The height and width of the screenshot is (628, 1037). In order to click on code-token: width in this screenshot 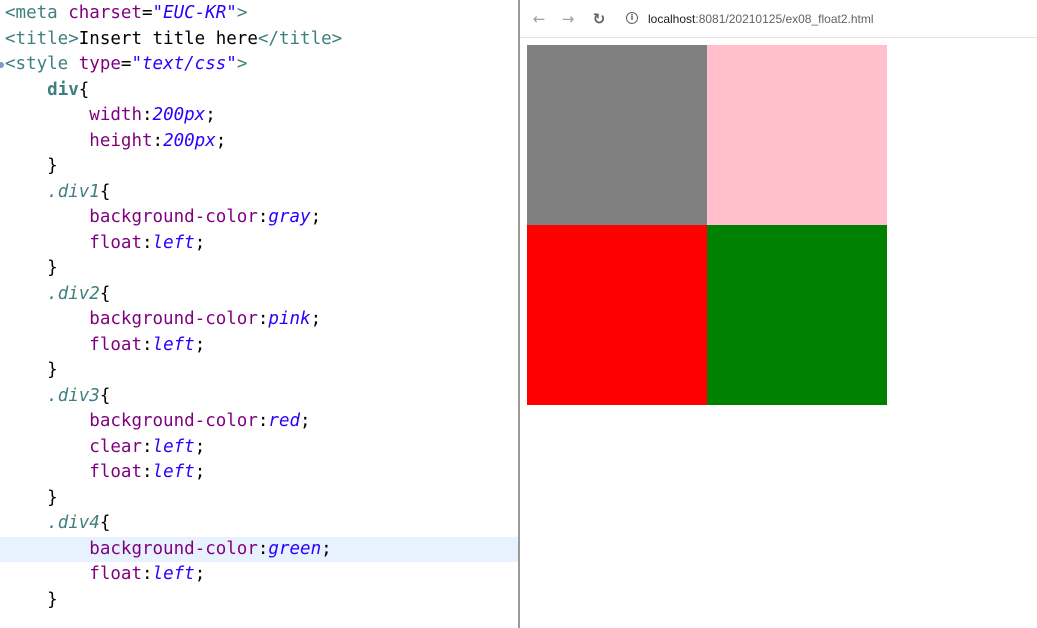, I will do `click(115, 115)`.